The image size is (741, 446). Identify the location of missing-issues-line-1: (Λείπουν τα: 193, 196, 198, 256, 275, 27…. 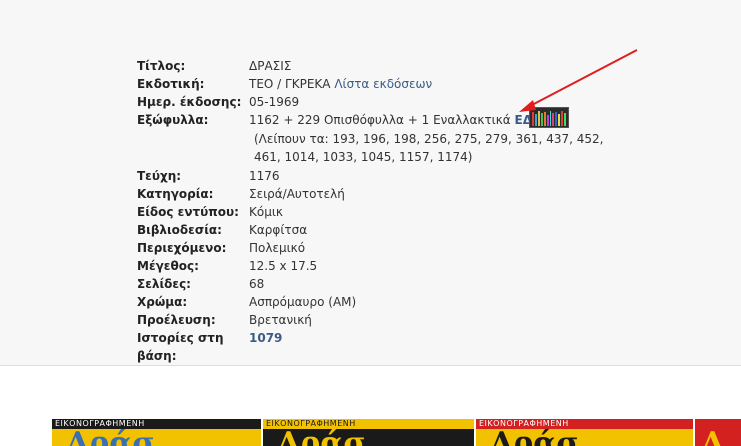
(429, 139).